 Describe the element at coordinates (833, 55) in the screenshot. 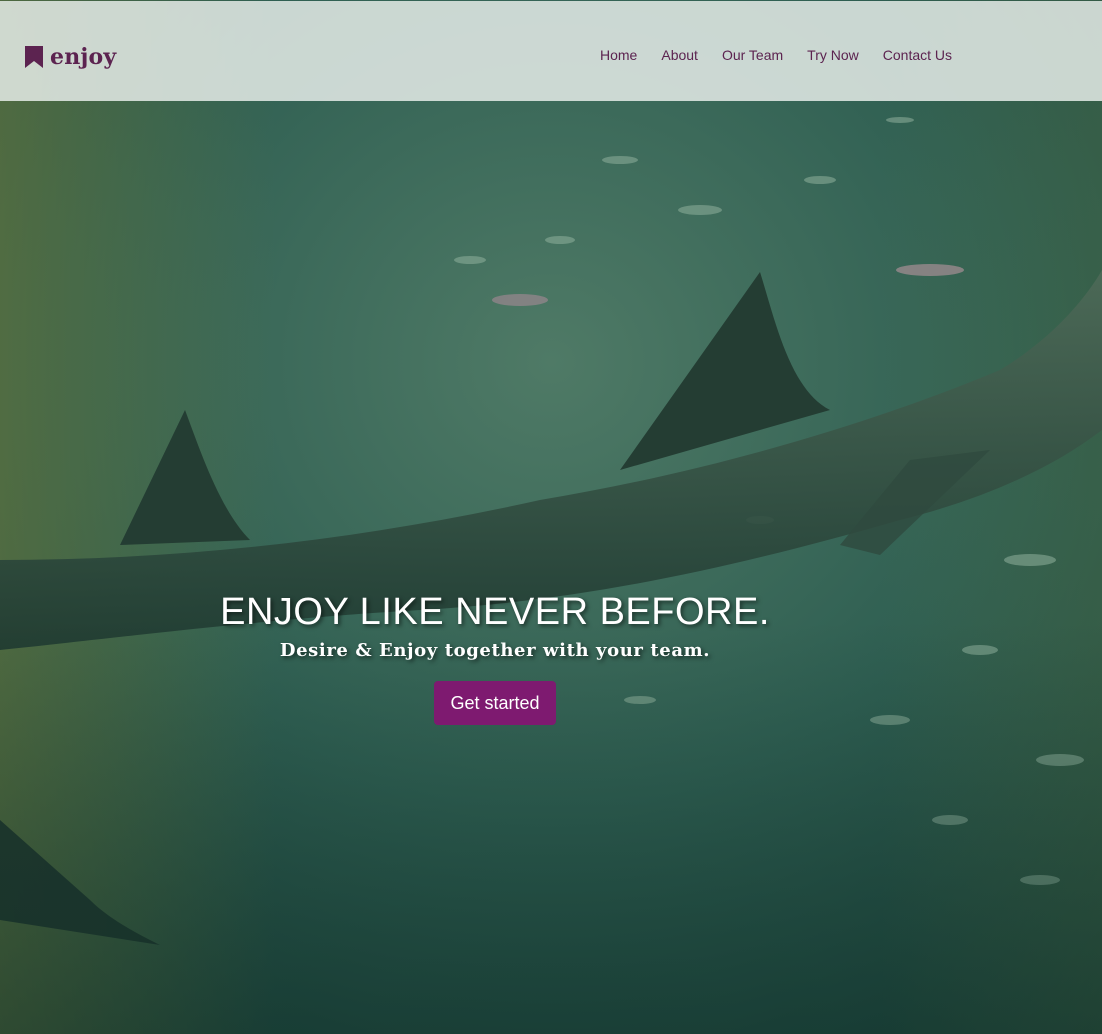

I see `nav-link-try-now: Try Now` at that location.